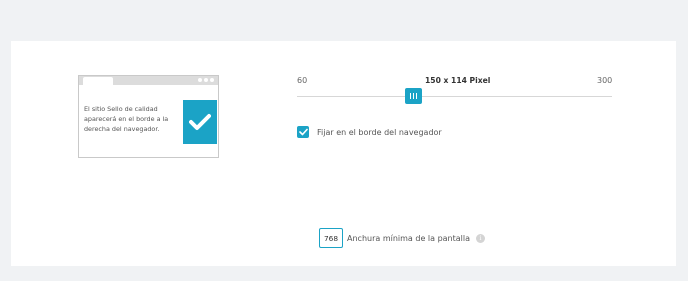 The width and height of the screenshot is (688, 281). What do you see at coordinates (409, 238) in the screenshot?
I see `min-width-label: Anchura mínima de la pantalla` at bounding box center [409, 238].